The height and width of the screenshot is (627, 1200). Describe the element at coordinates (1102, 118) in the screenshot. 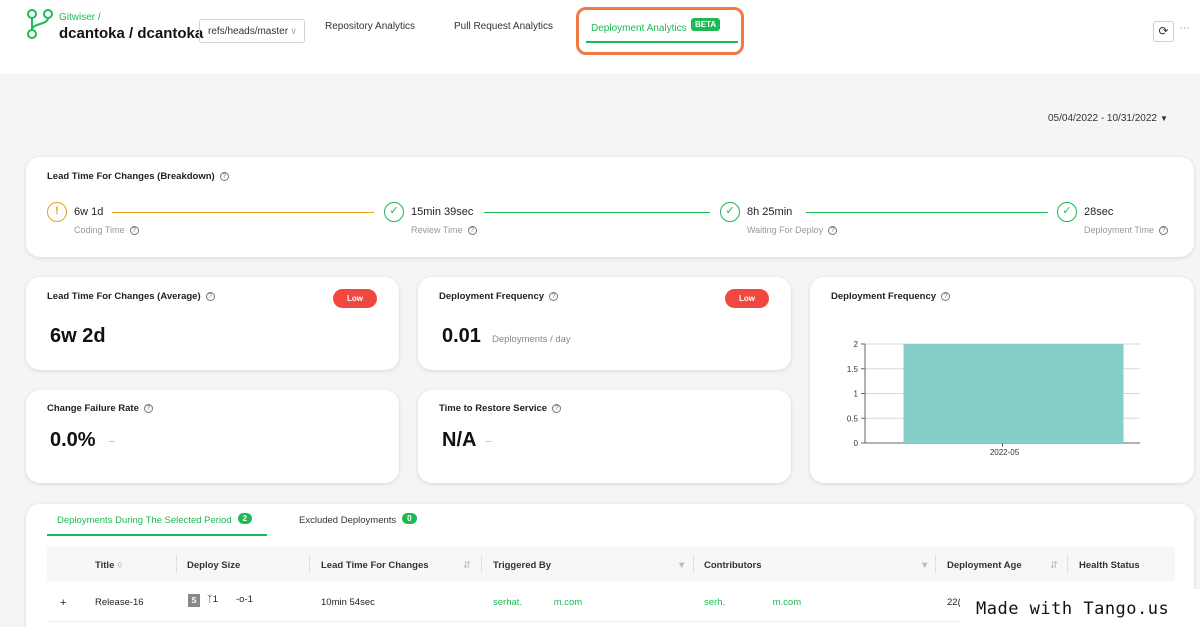

I see `date-range-value: 05/04/2022 - 10/31/2022` at that location.